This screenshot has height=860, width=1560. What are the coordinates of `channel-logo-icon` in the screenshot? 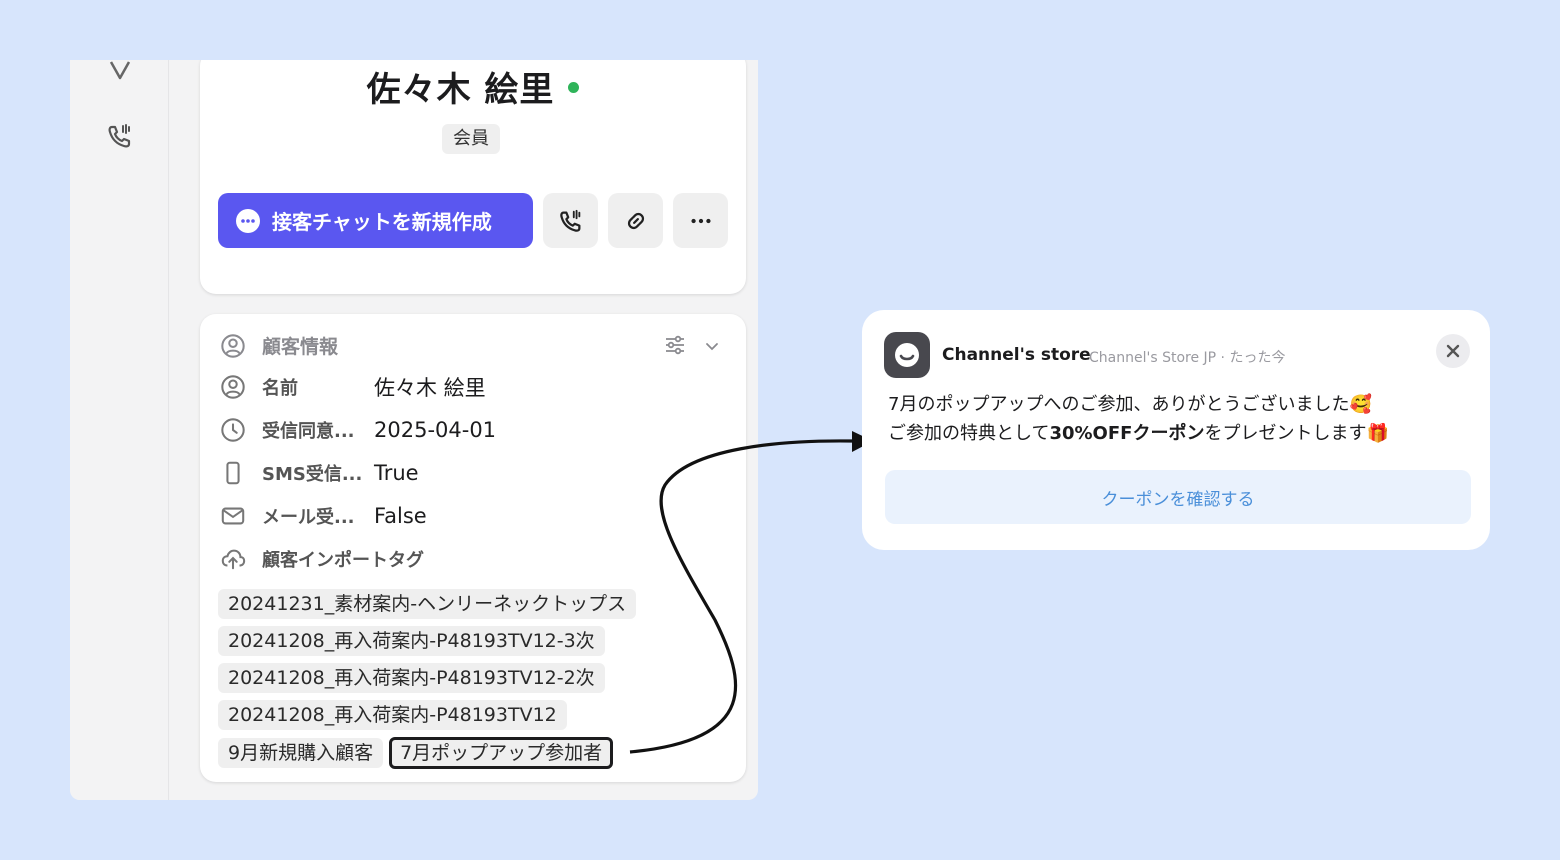 It's located at (907, 355).